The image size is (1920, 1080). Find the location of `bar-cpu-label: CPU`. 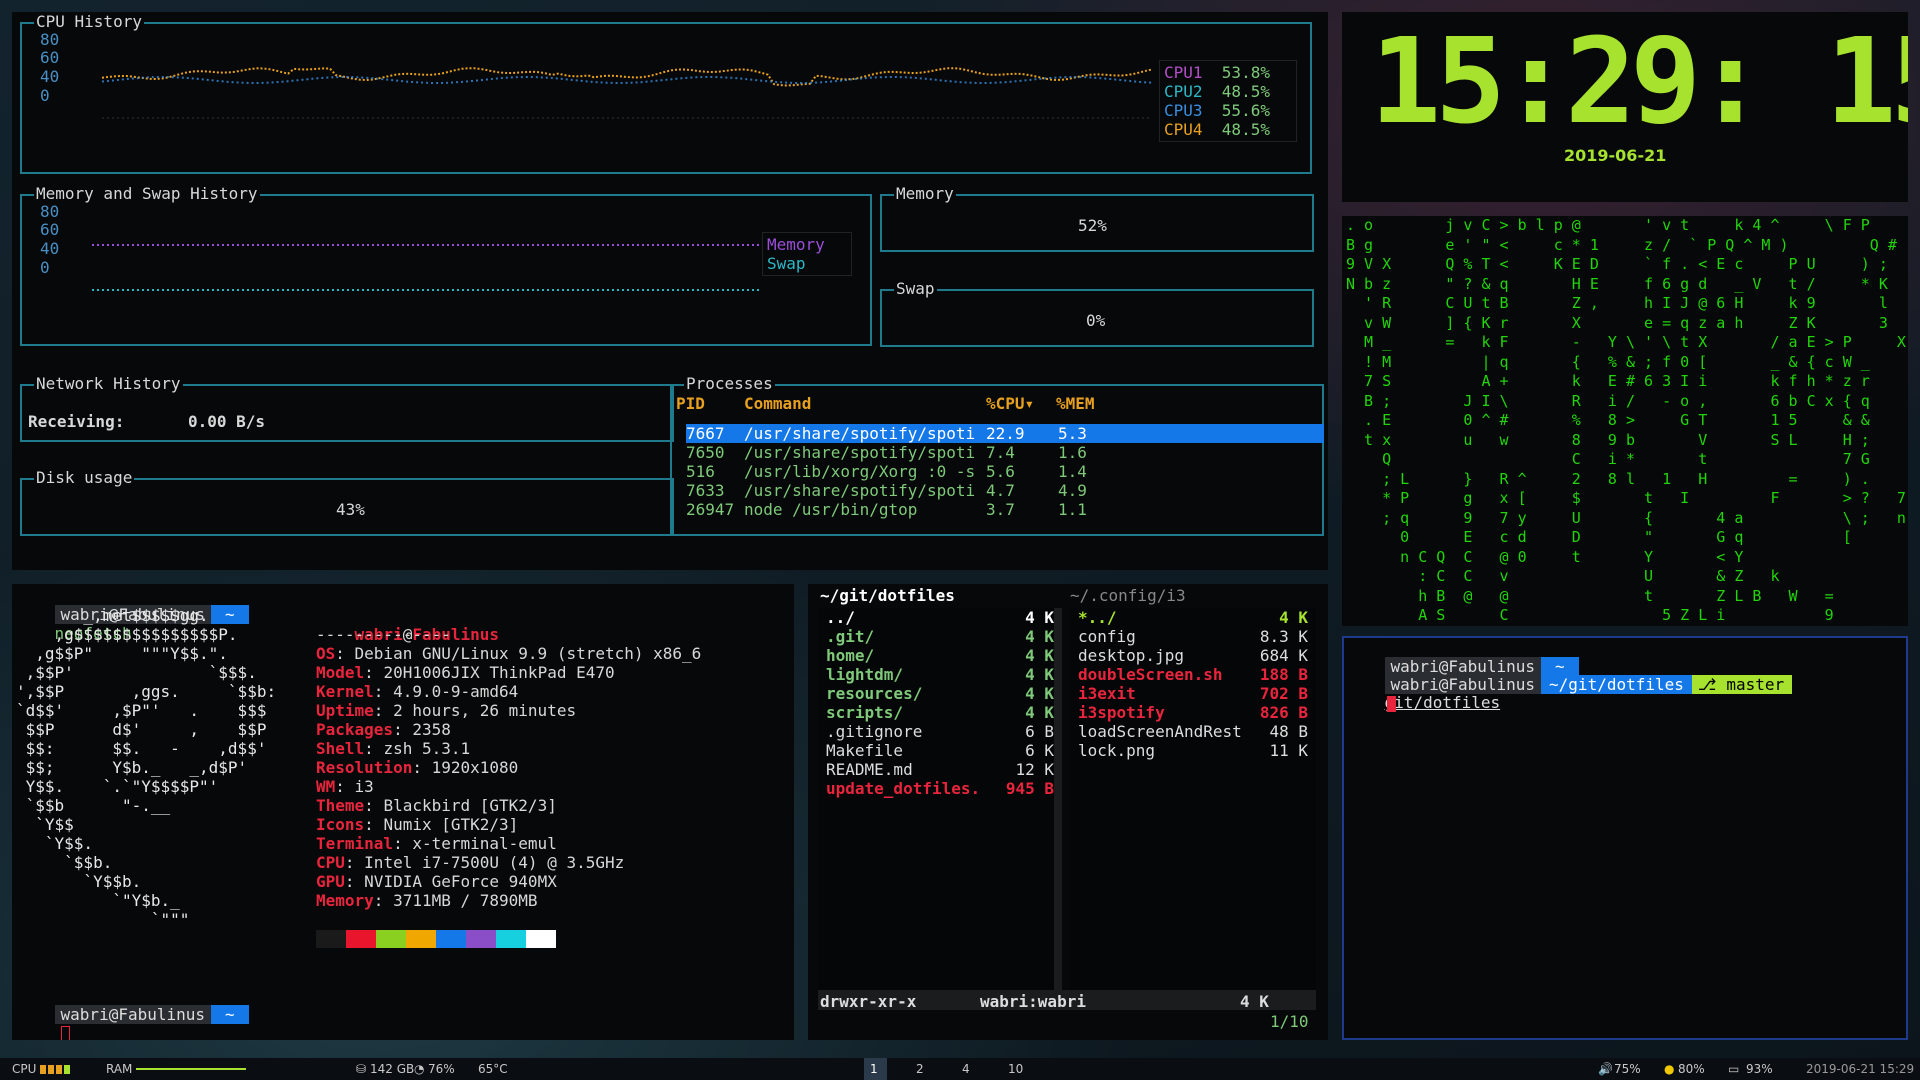

bar-cpu-label: CPU is located at coordinates (24, 1069).